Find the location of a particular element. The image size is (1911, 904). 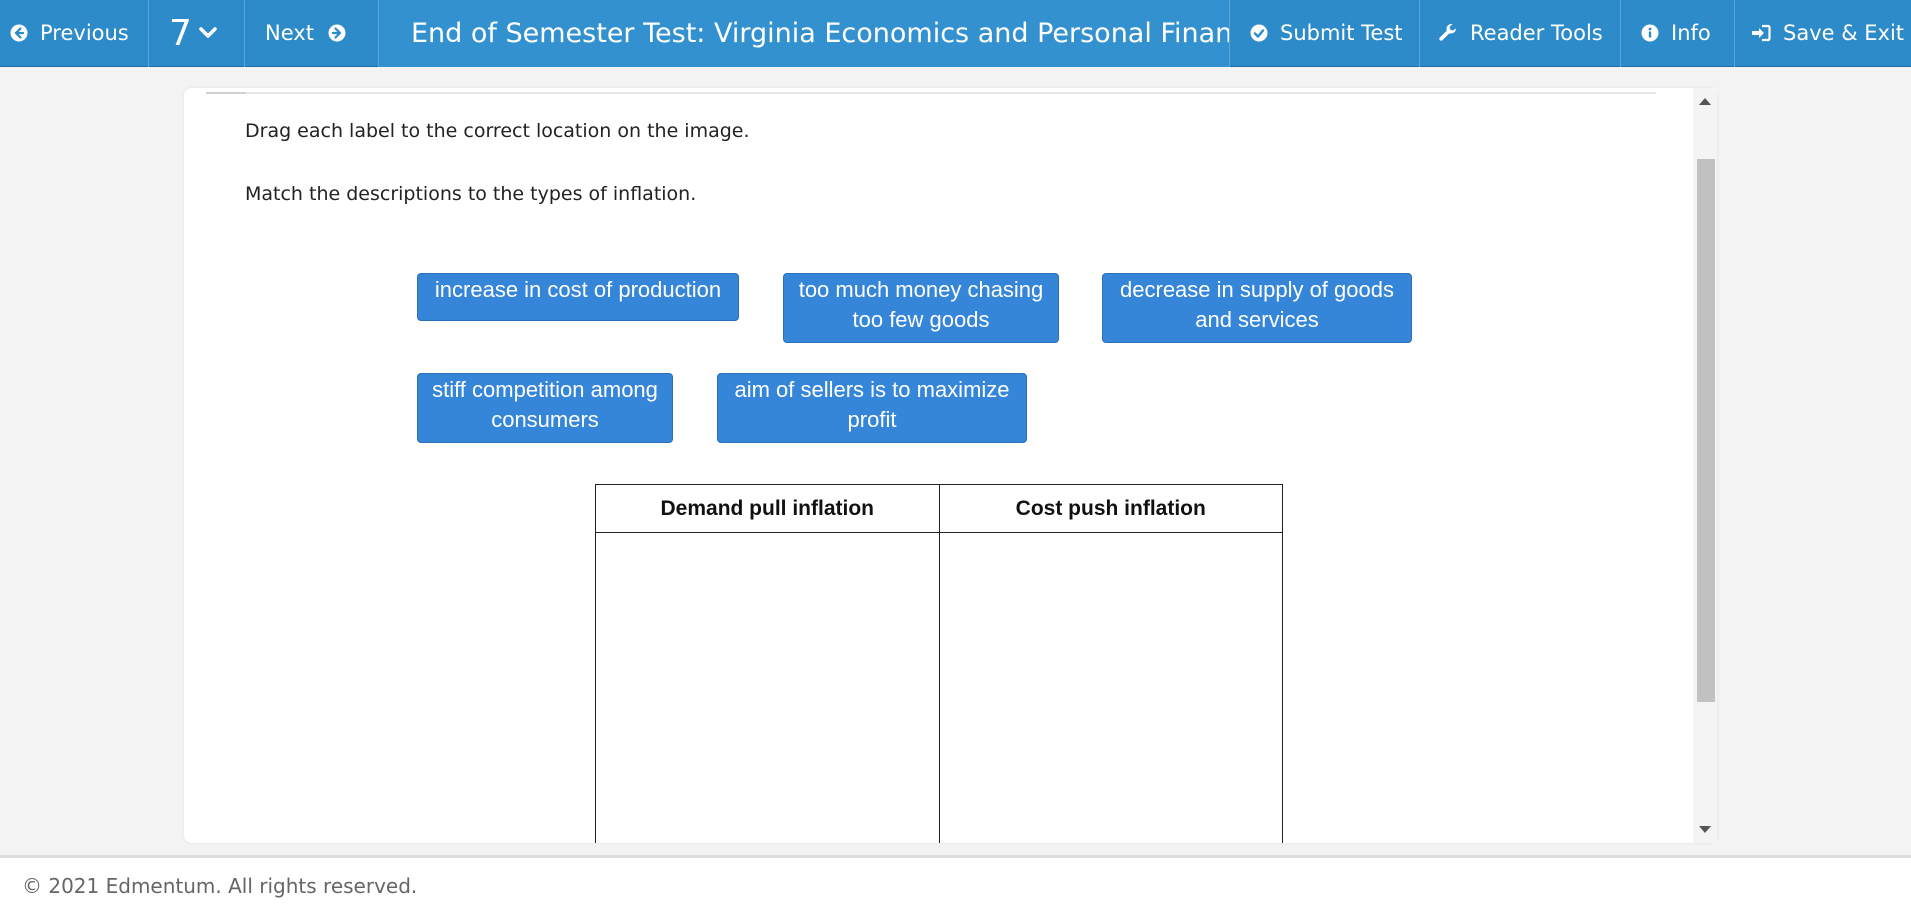

info-circle-icon is located at coordinates (1650, 33).